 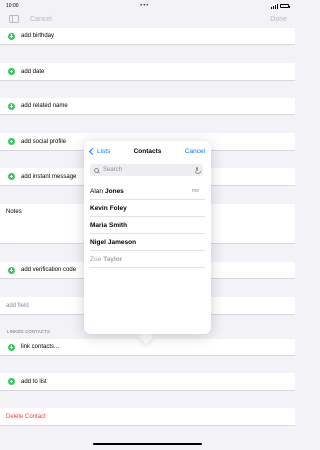 What do you see at coordinates (98, 225) in the screenshot?
I see `contact-first-name: Maria` at bounding box center [98, 225].